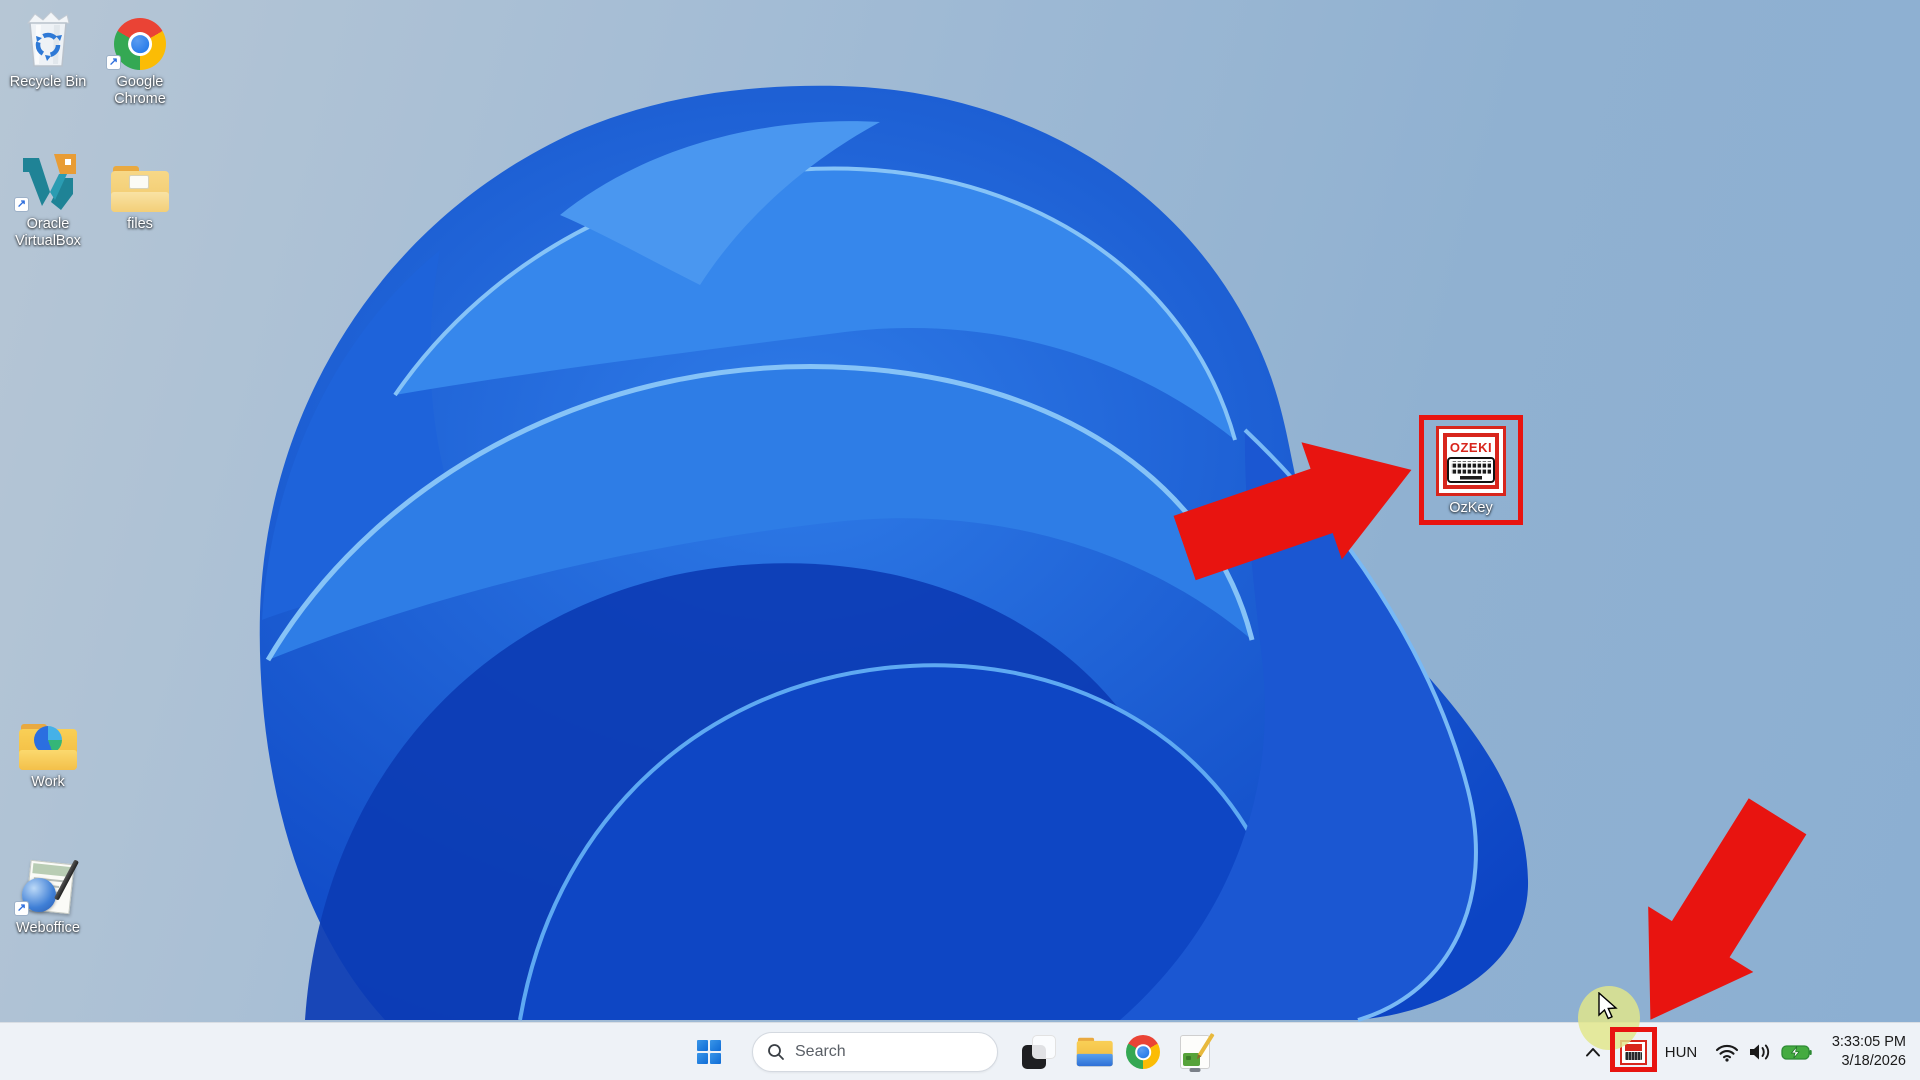 Image resolution: width=1920 pixels, height=1080 pixels. I want to click on taskbar-clock: 3:33:05 PM 3/18/2026, so click(1869, 1051).